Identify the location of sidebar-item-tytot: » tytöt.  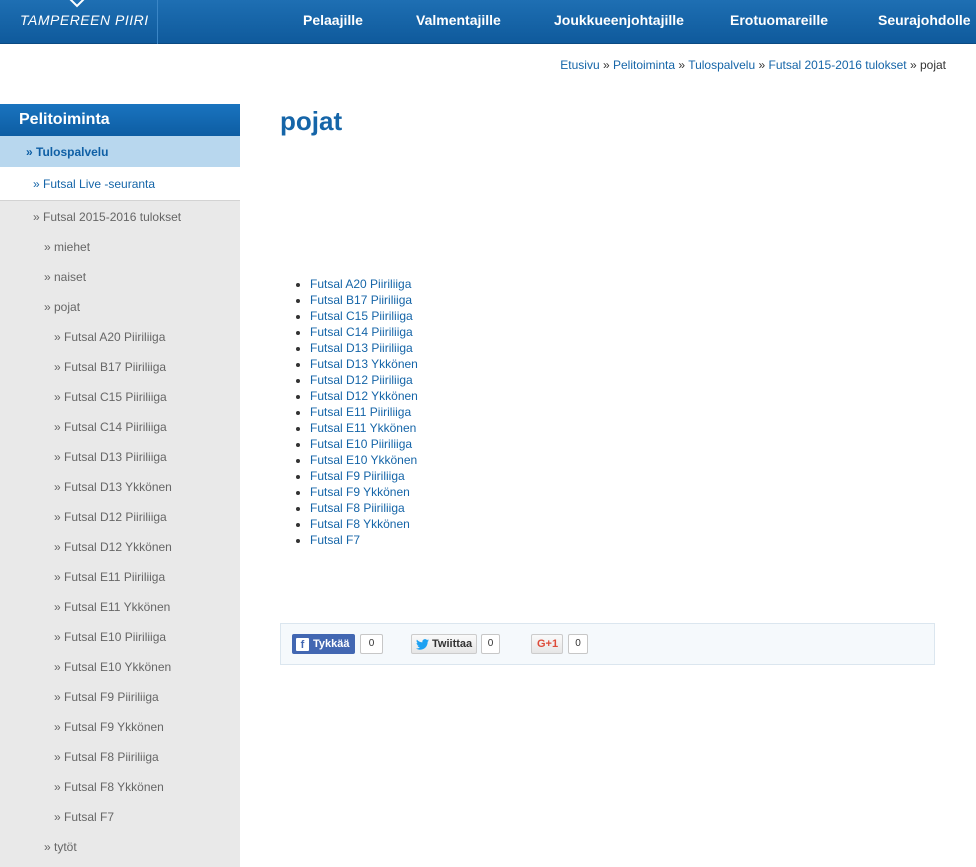
(60, 847).